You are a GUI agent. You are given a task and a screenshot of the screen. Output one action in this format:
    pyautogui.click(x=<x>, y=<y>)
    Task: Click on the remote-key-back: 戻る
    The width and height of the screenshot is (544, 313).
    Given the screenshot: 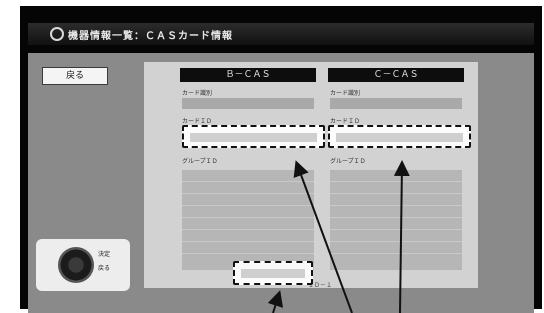 What is the action you would take?
    pyautogui.click(x=104, y=268)
    